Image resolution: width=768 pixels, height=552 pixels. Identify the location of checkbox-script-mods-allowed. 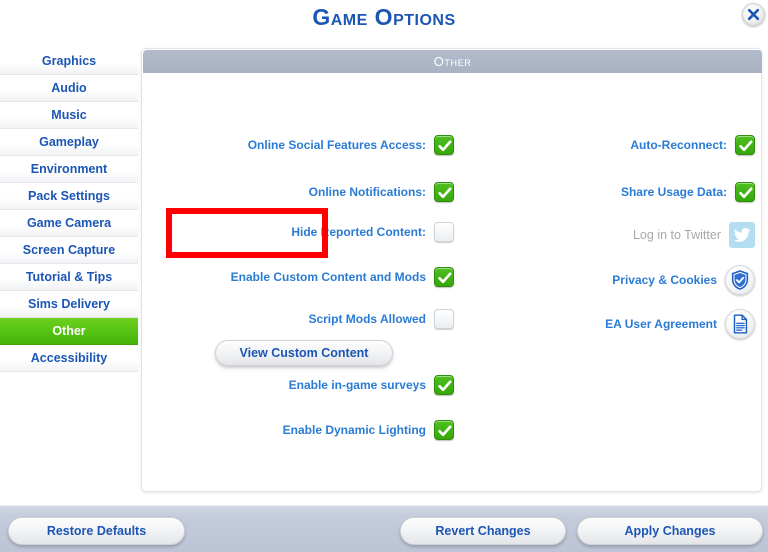
(444, 319).